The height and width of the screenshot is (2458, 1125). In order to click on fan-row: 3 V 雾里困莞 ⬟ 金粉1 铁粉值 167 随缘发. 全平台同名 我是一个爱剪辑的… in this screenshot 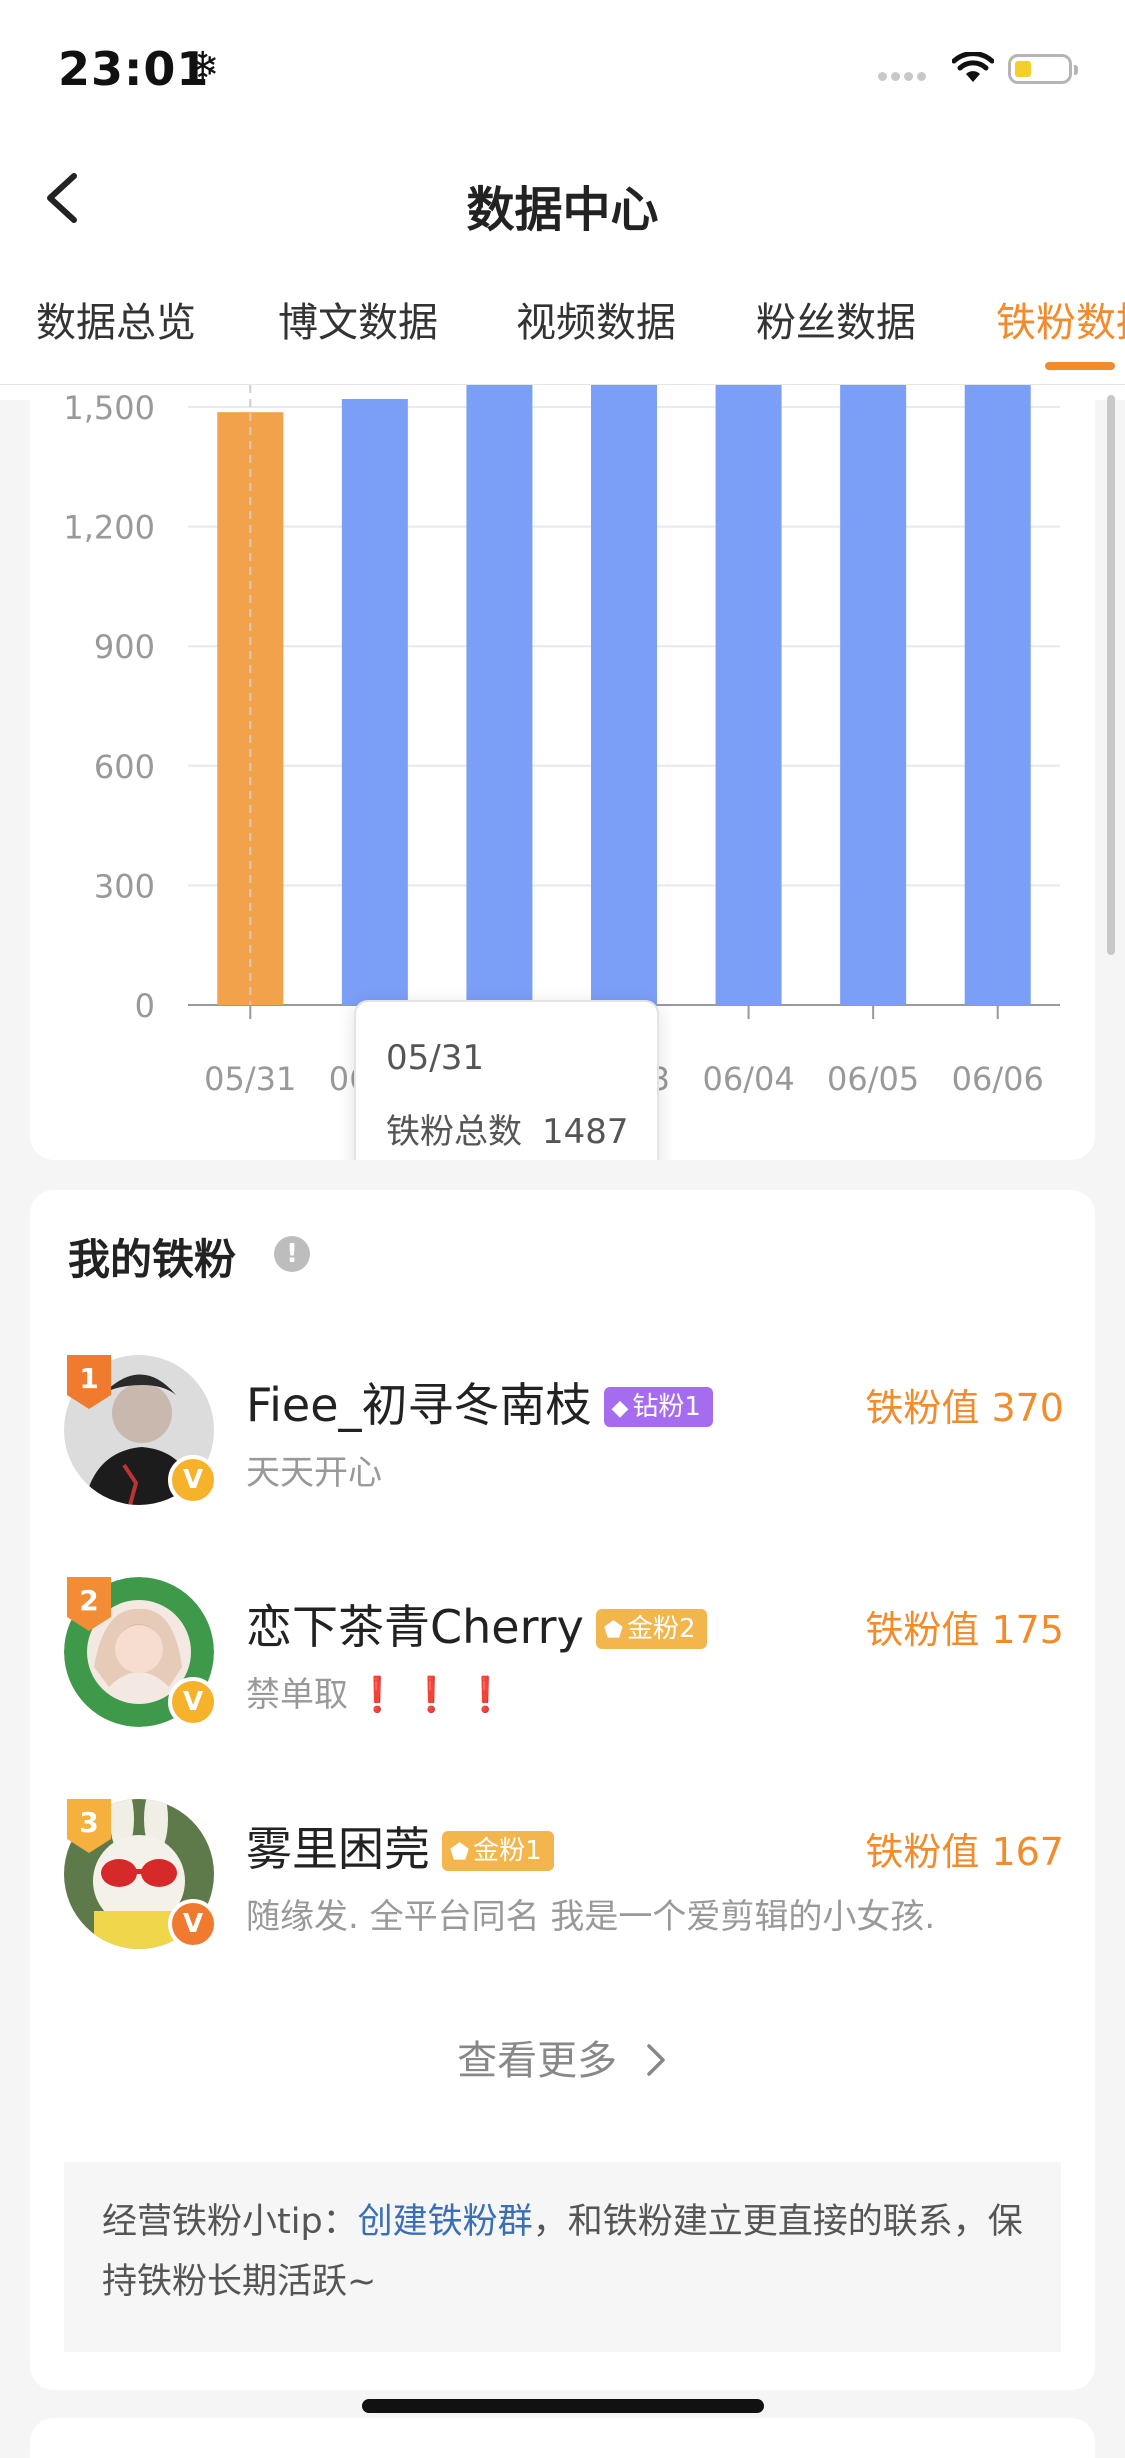, I will do `click(564, 1884)`.